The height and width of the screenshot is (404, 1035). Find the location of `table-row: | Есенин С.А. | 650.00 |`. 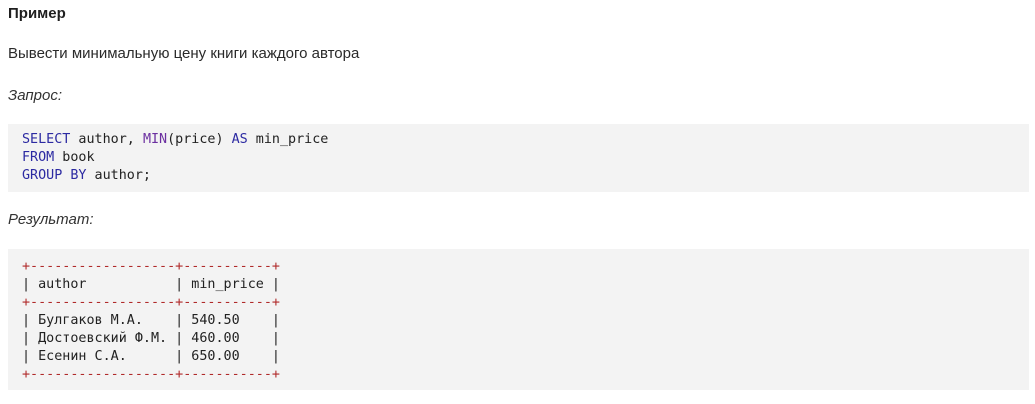

table-row: | Есенин С.А. | 650.00 | is located at coordinates (151, 356).